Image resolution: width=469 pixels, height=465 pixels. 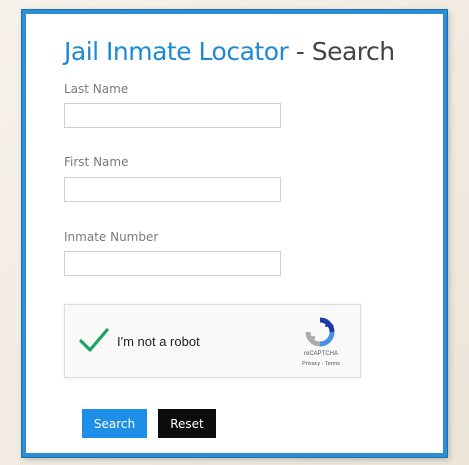 I want to click on page-title-sub: Search, so click(x=353, y=51).